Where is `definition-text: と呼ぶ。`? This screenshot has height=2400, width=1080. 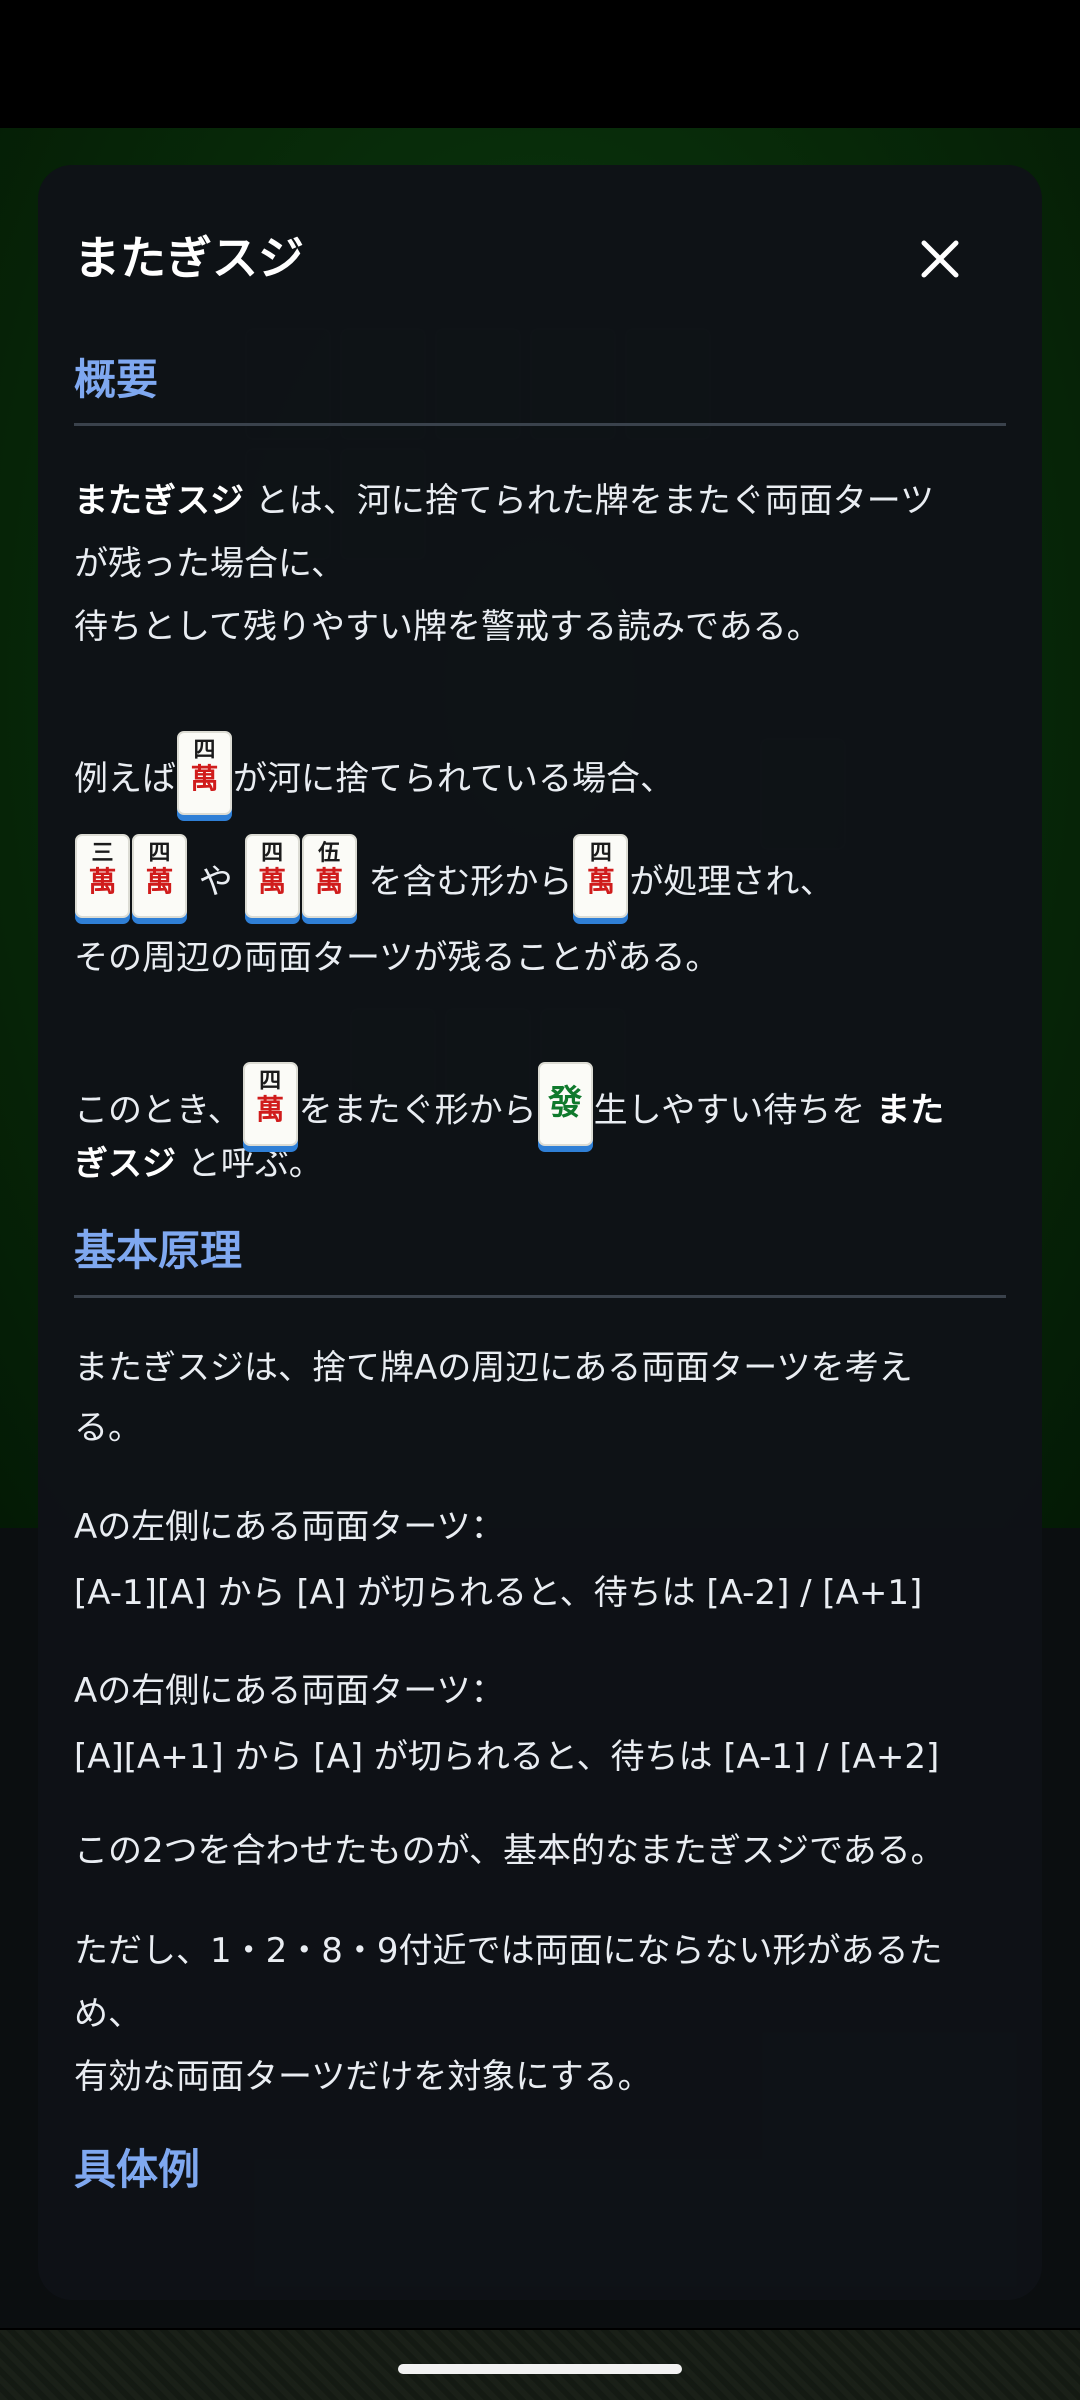 definition-text: と呼ぶ。 is located at coordinates (249, 1164).